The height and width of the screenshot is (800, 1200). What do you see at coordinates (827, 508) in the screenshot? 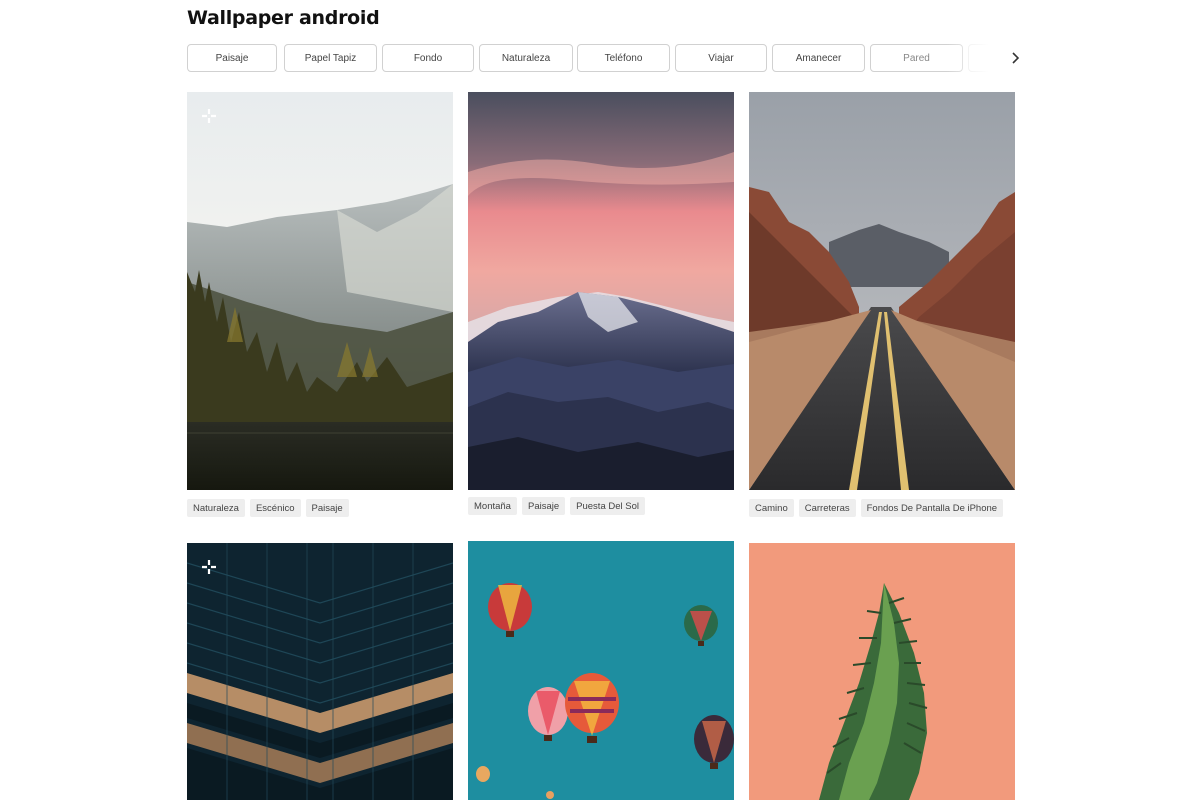
I see `tag-carreteras: Carreteras` at bounding box center [827, 508].